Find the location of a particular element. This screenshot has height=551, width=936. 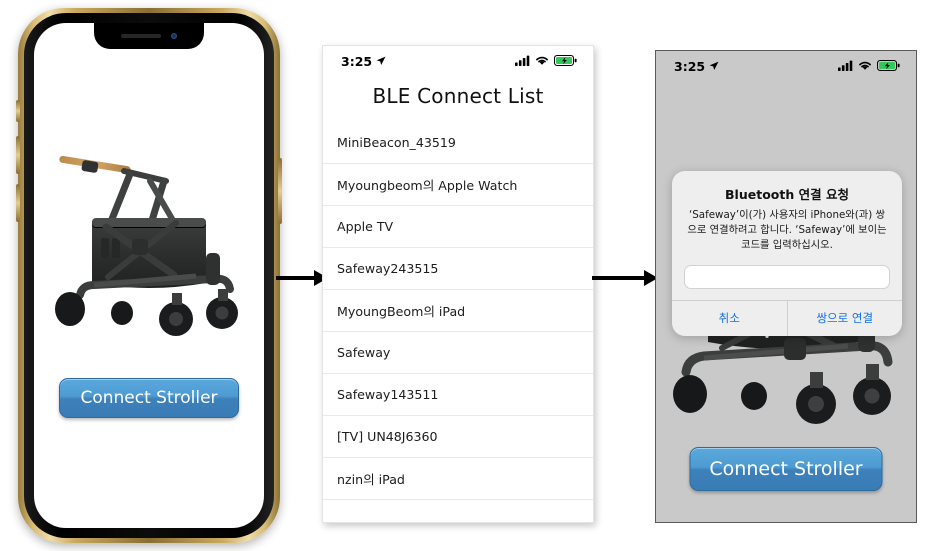

pair-confirm-button: 쌍으로 연결 is located at coordinates (844, 318).